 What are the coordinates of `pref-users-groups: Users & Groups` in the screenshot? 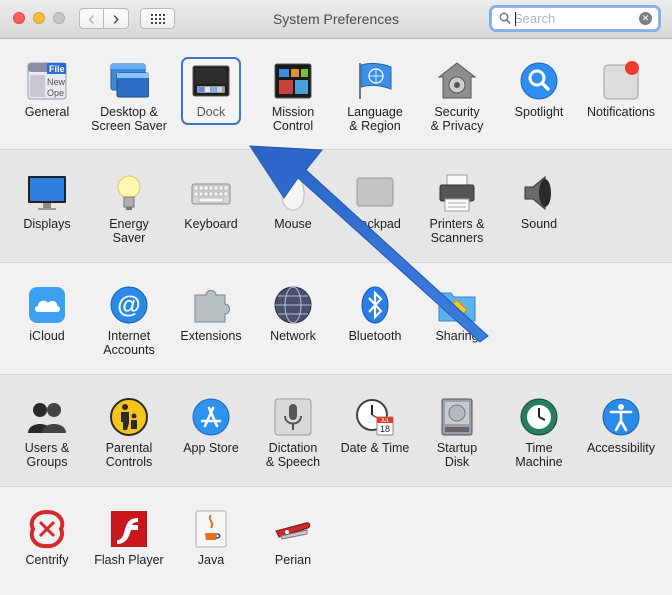 It's located at (47, 433).